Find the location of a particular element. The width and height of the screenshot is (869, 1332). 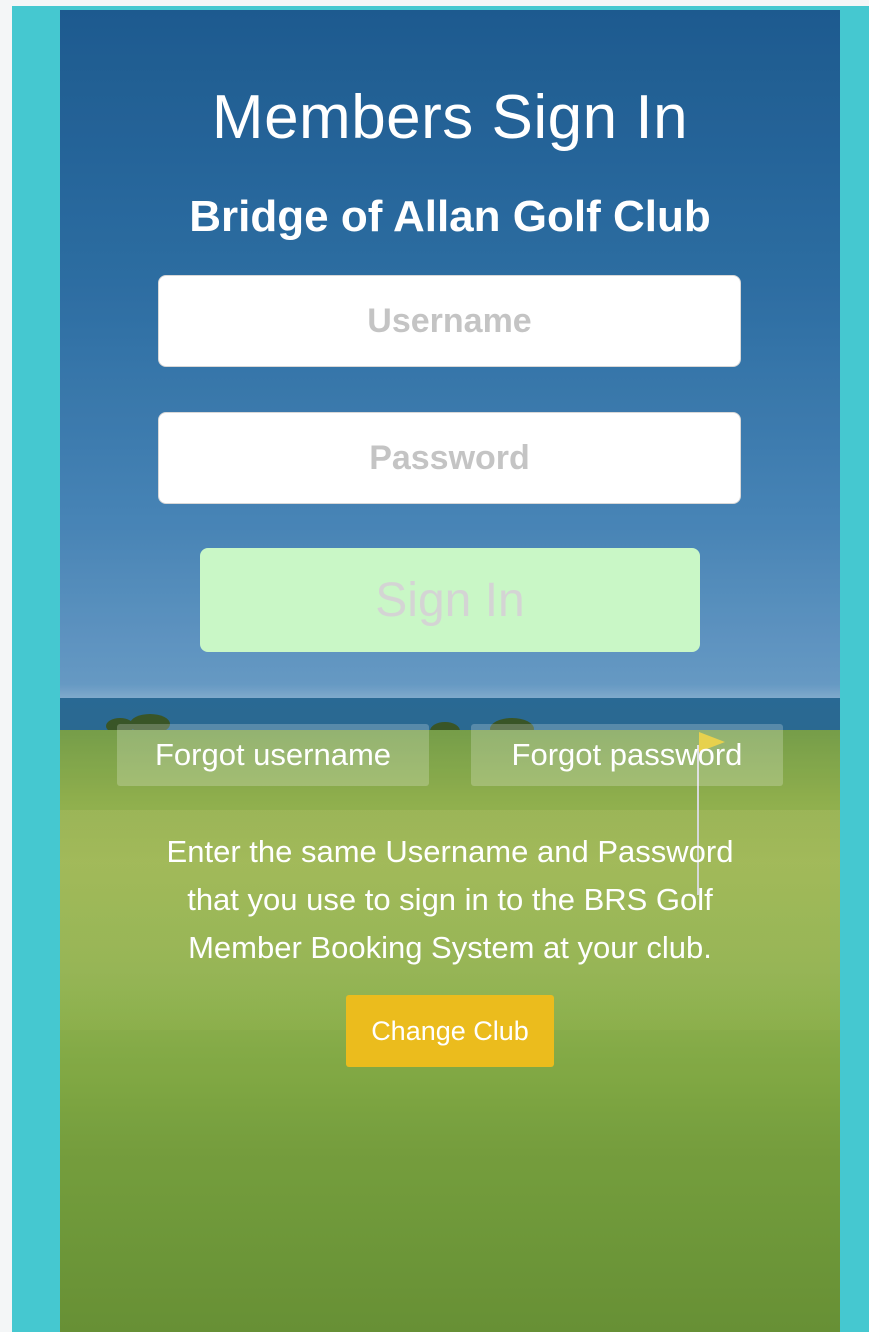

instructions-line: Enter the same Username and Password is located at coordinates (450, 851).